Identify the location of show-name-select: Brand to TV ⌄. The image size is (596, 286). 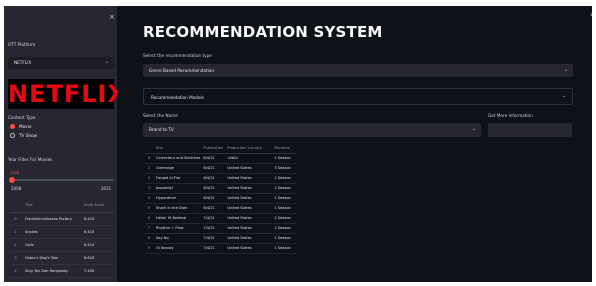
(312, 130).